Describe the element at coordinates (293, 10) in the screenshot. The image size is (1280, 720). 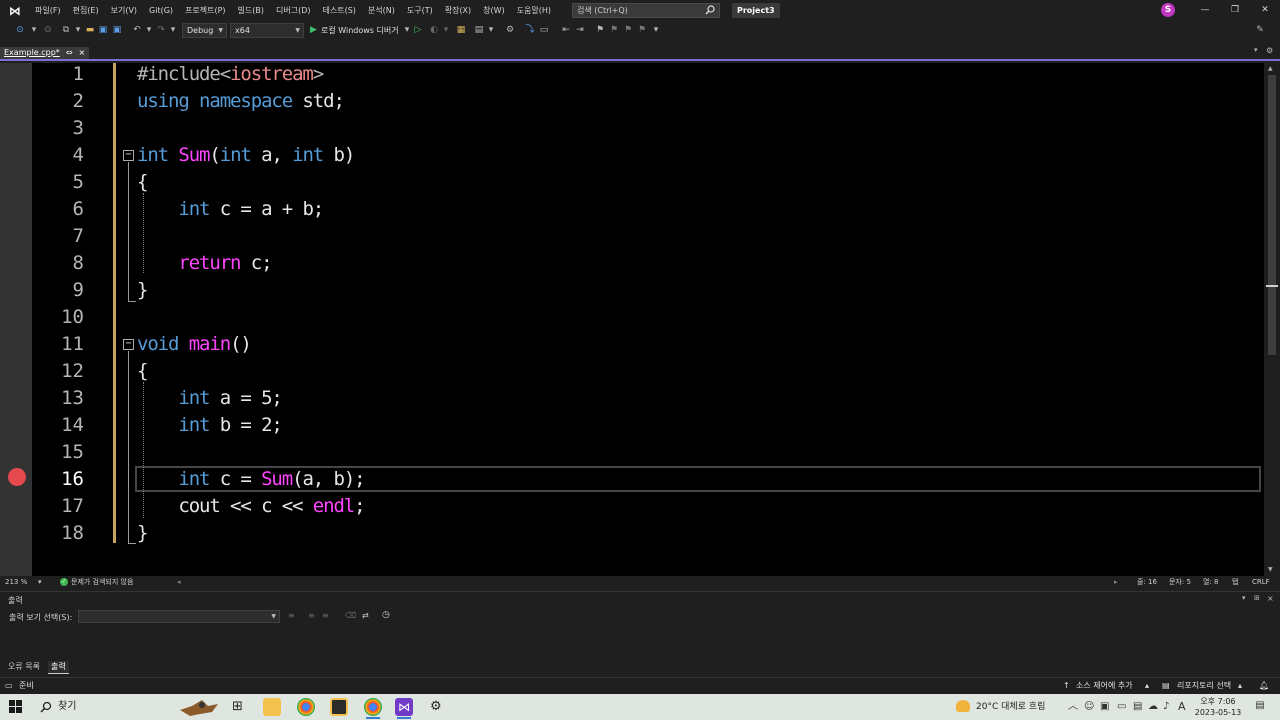
I see `menu-debug: 디버그(D)` at that location.